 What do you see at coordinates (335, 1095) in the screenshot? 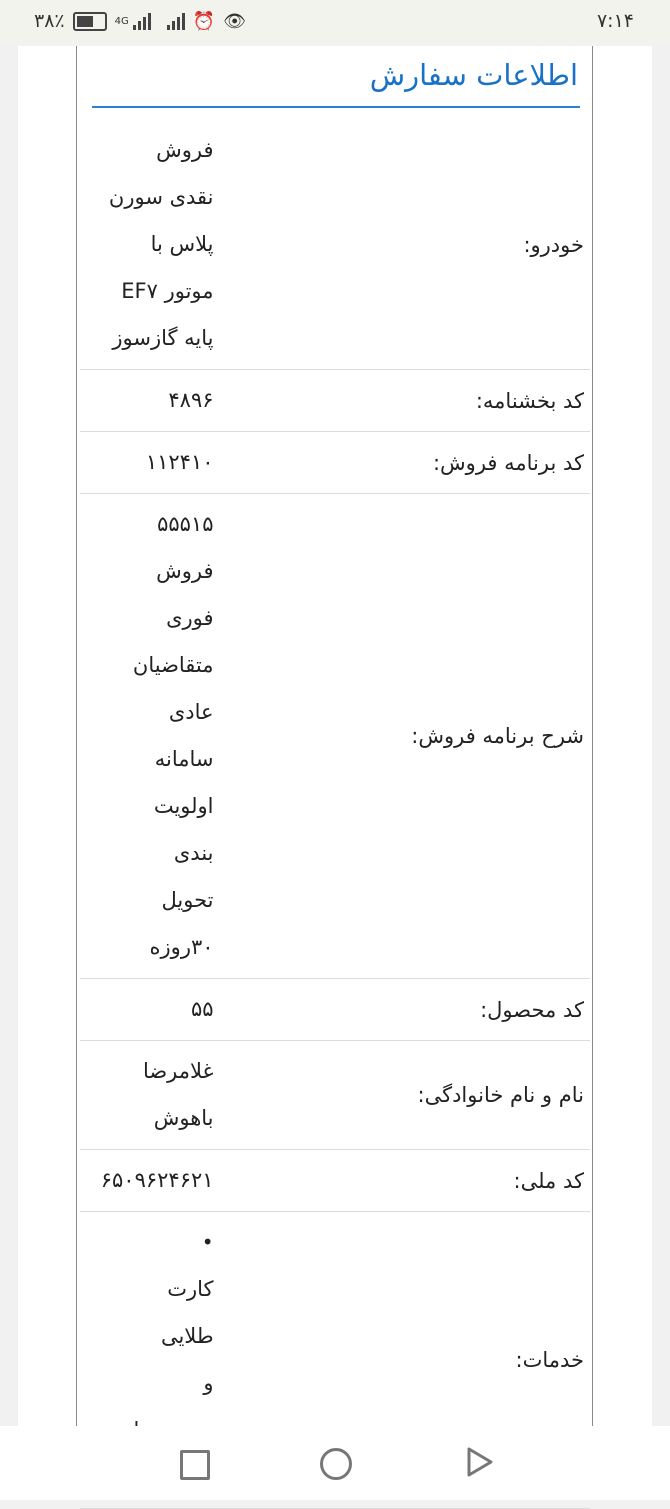
I see `info-row: نام و نام خانوادگی: غلامرضا باهوش` at bounding box center [335, 1095].